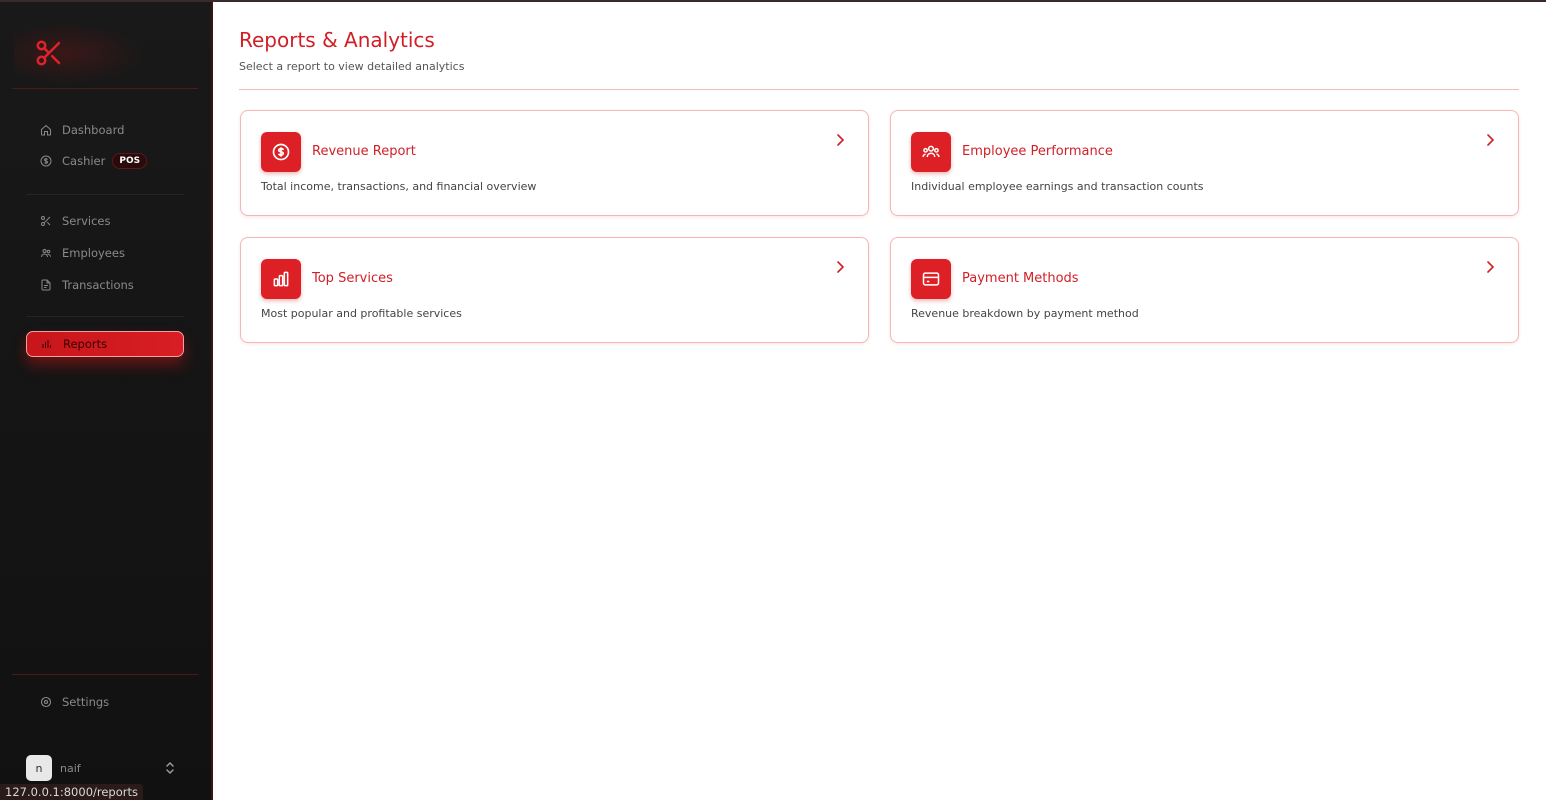 The image size is (1546, 800). I want to click on sidebar-item-label: Services, so click(86, 221).